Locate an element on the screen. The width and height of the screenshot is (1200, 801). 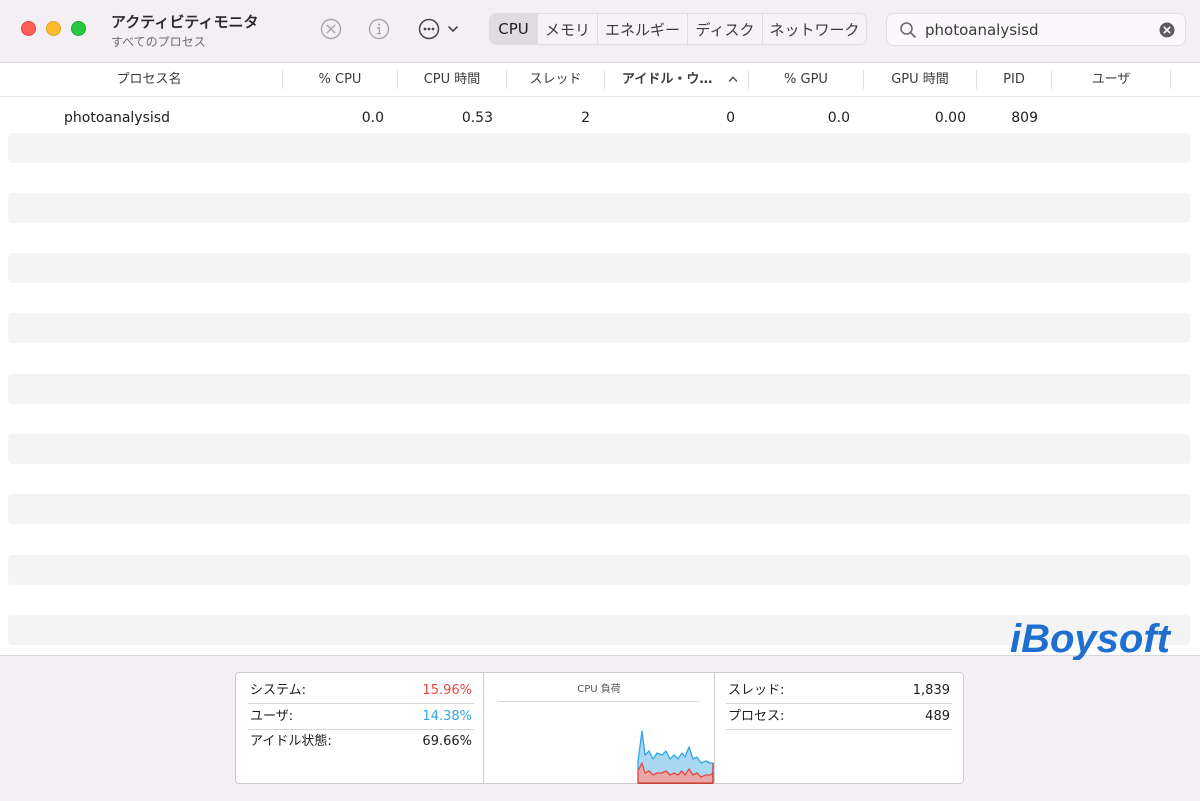
cell-gpu-percent: 0.0 is located at coordinates (838, 118).